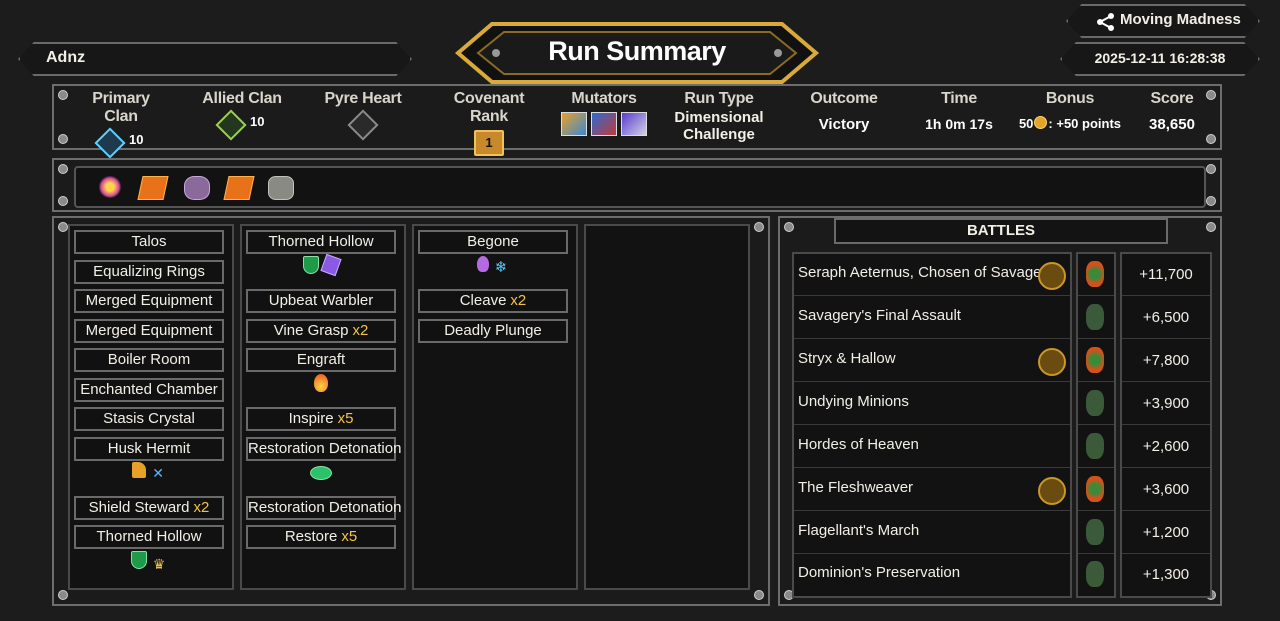 This screenshot has height=621, width=1280. I want to click on battle-row: Flagellant's March, so click(932, 533).